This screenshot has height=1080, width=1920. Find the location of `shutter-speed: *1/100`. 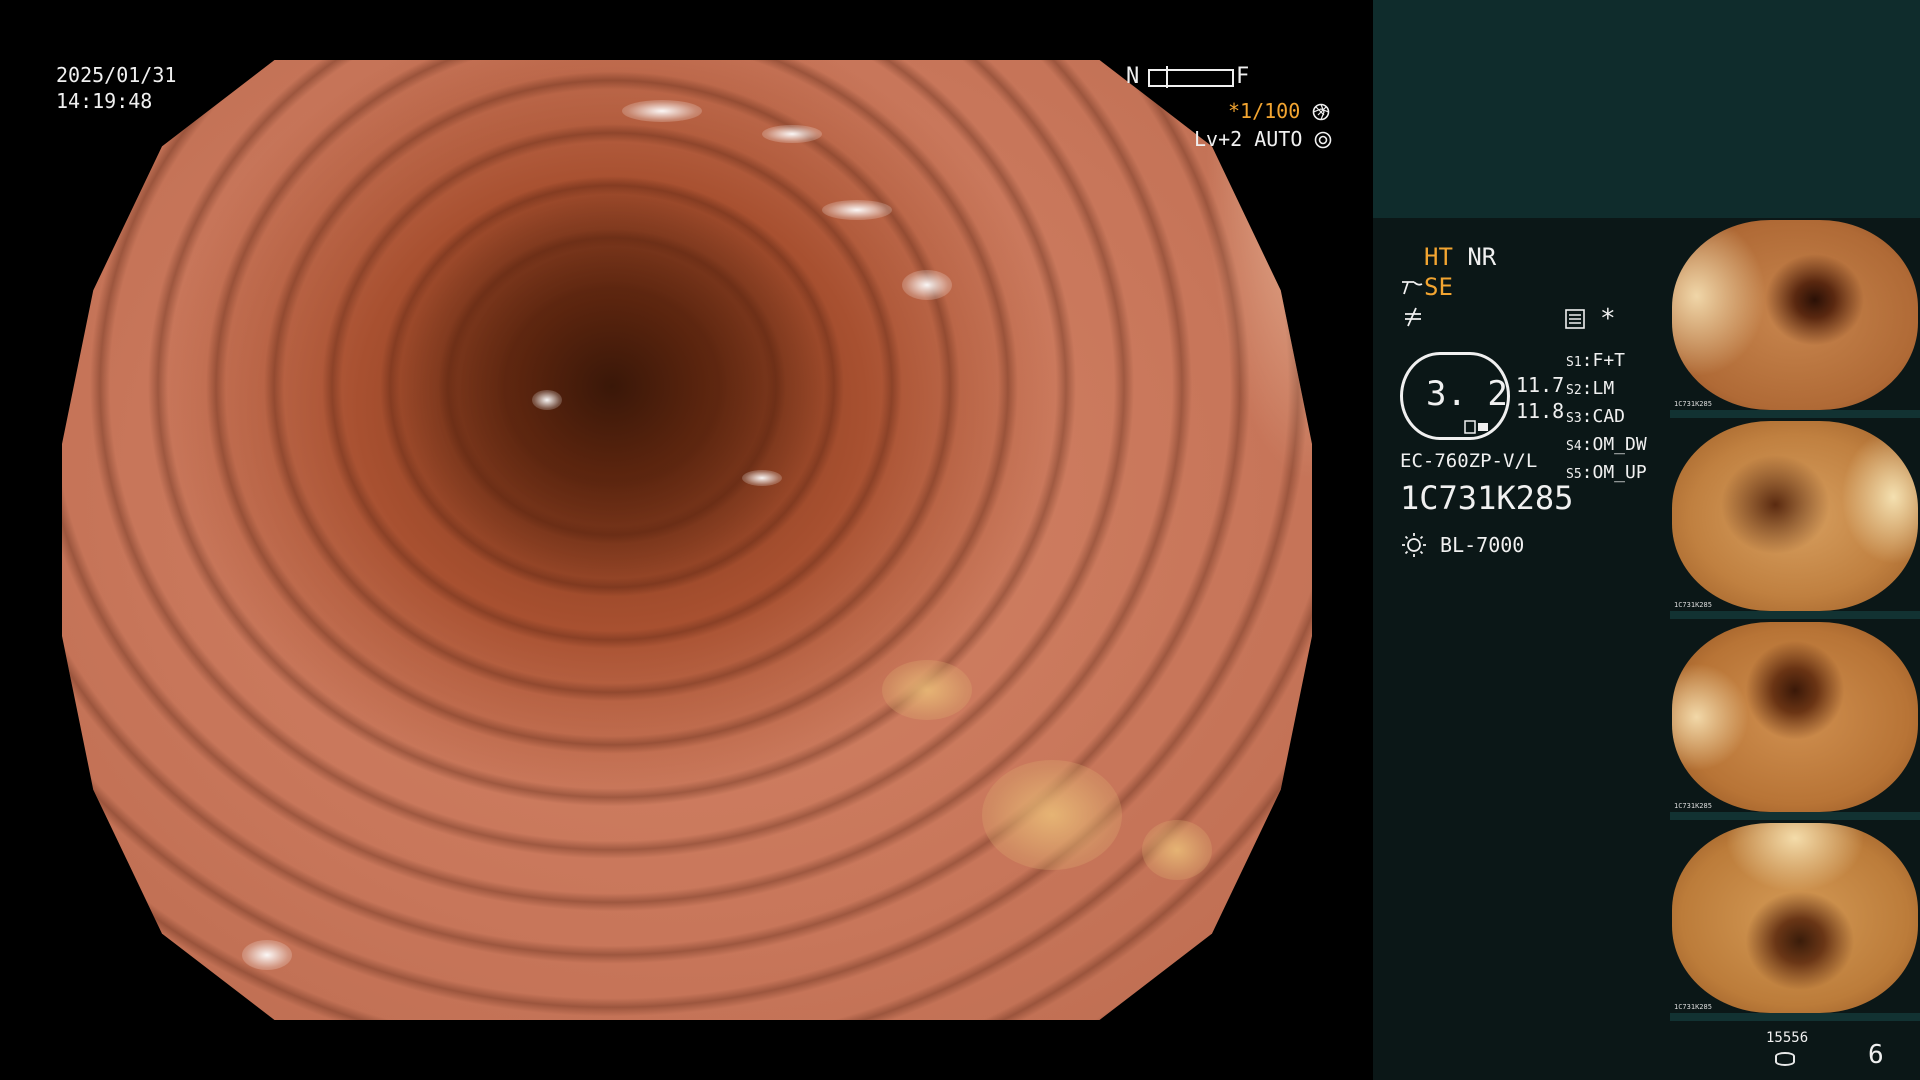

shutter-speed: *1/100 is located at coordinates (1279, 111).